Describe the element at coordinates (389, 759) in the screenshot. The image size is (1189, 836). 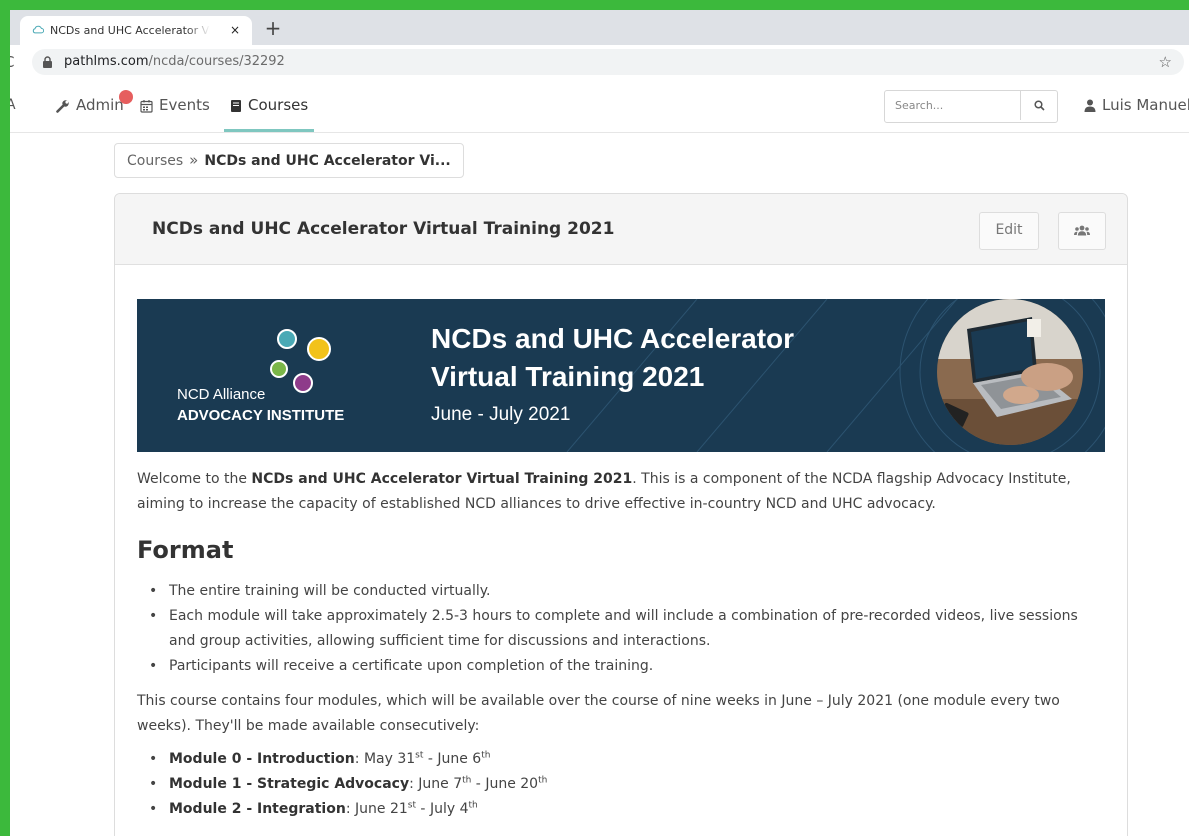
I see `module-start: May 31` at that location.